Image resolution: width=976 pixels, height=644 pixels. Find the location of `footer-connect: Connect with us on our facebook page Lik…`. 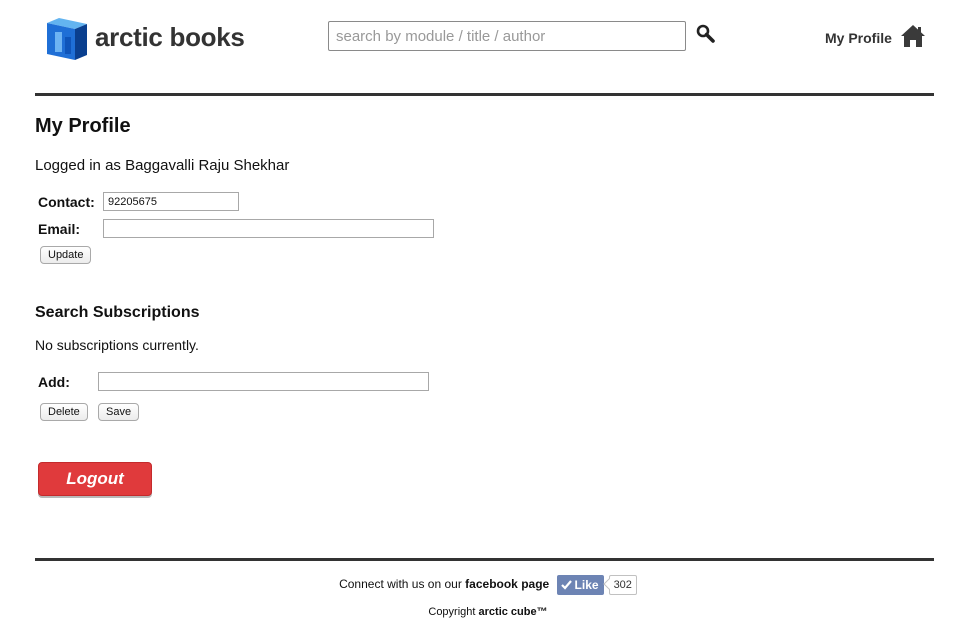

footer-connect: Connect with us on our facebook page Lik… is located at coordinates (488, 585).